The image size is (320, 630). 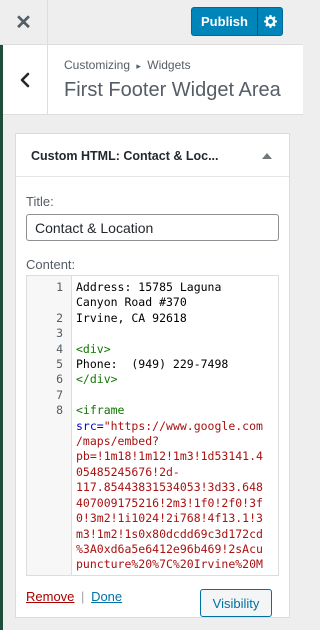 I want to click on code-token: <iframe, so click(x=100, y=410).